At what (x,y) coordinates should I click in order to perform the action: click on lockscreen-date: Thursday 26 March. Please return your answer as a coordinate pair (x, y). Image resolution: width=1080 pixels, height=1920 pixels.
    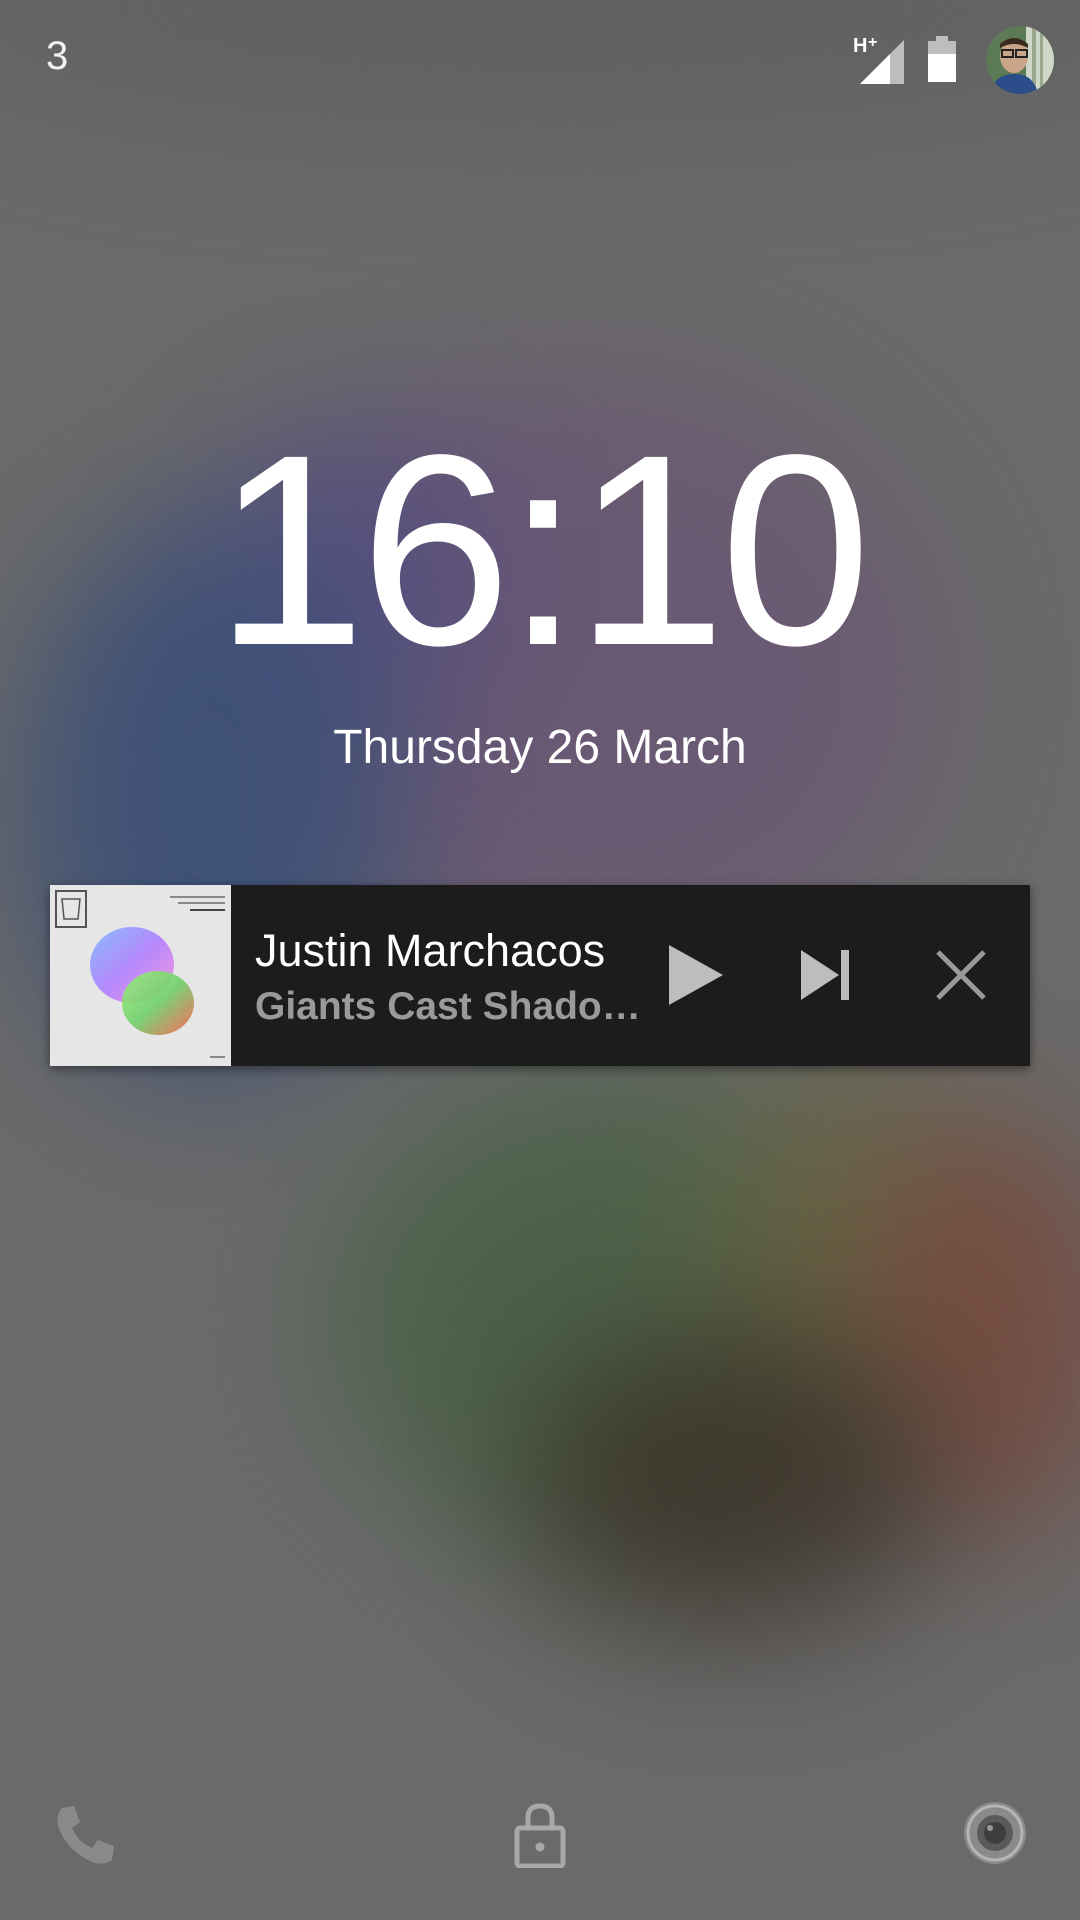
    Looking at the image, I should click on (540, 747).